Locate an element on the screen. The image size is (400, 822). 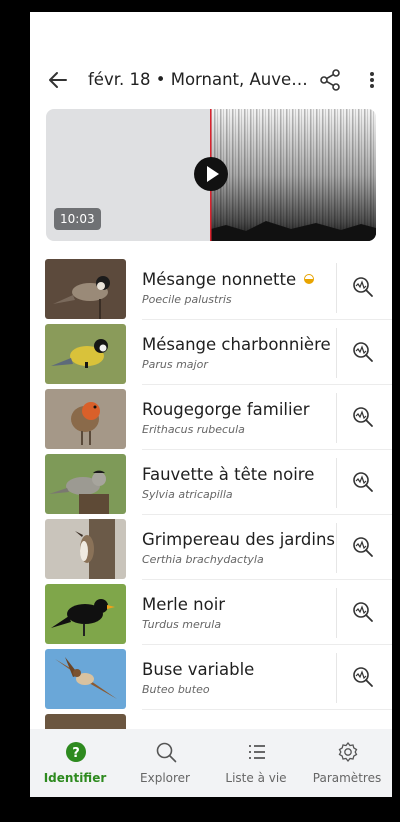
list-item: Fauvette à tête noire Sylvia atricapilla is located at coordinates (211, 482).